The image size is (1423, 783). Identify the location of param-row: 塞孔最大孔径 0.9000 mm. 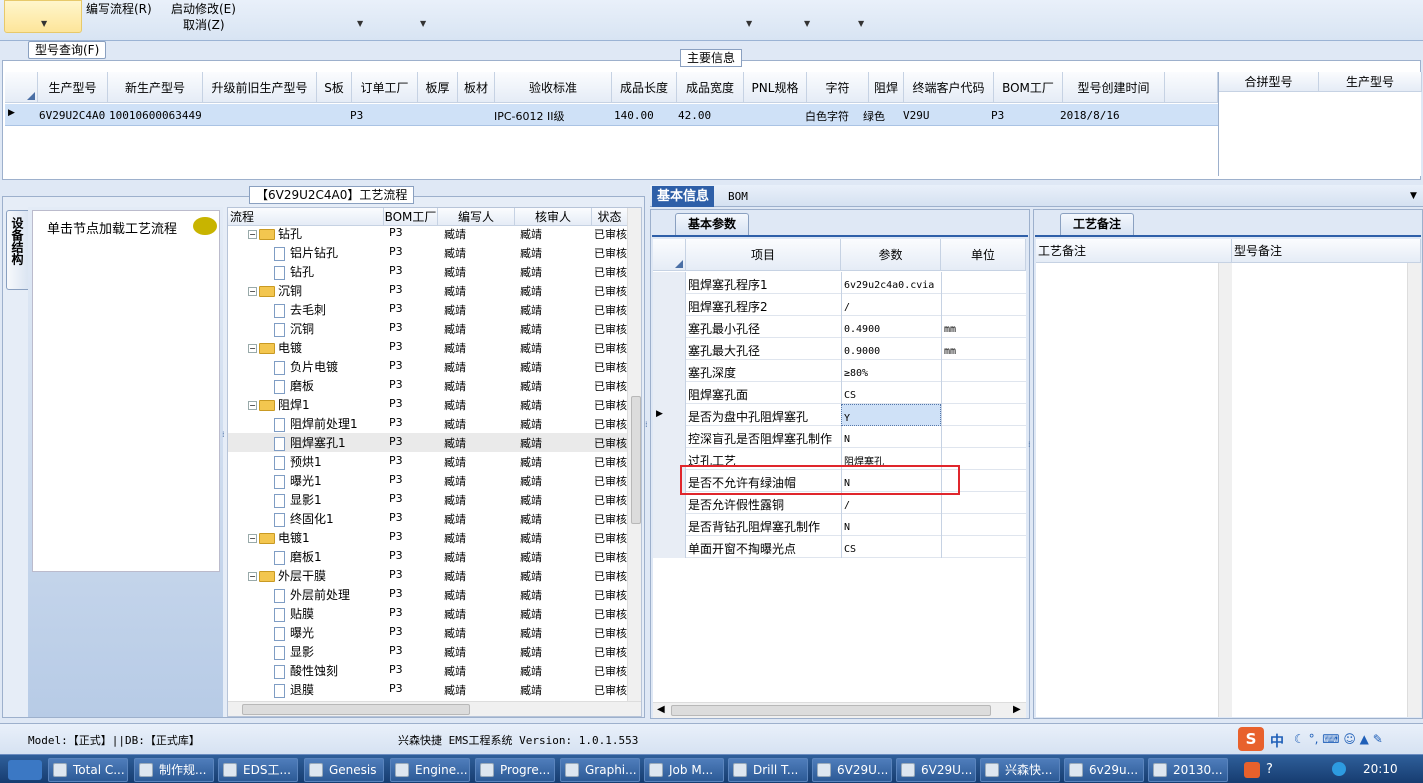
(839, 349).